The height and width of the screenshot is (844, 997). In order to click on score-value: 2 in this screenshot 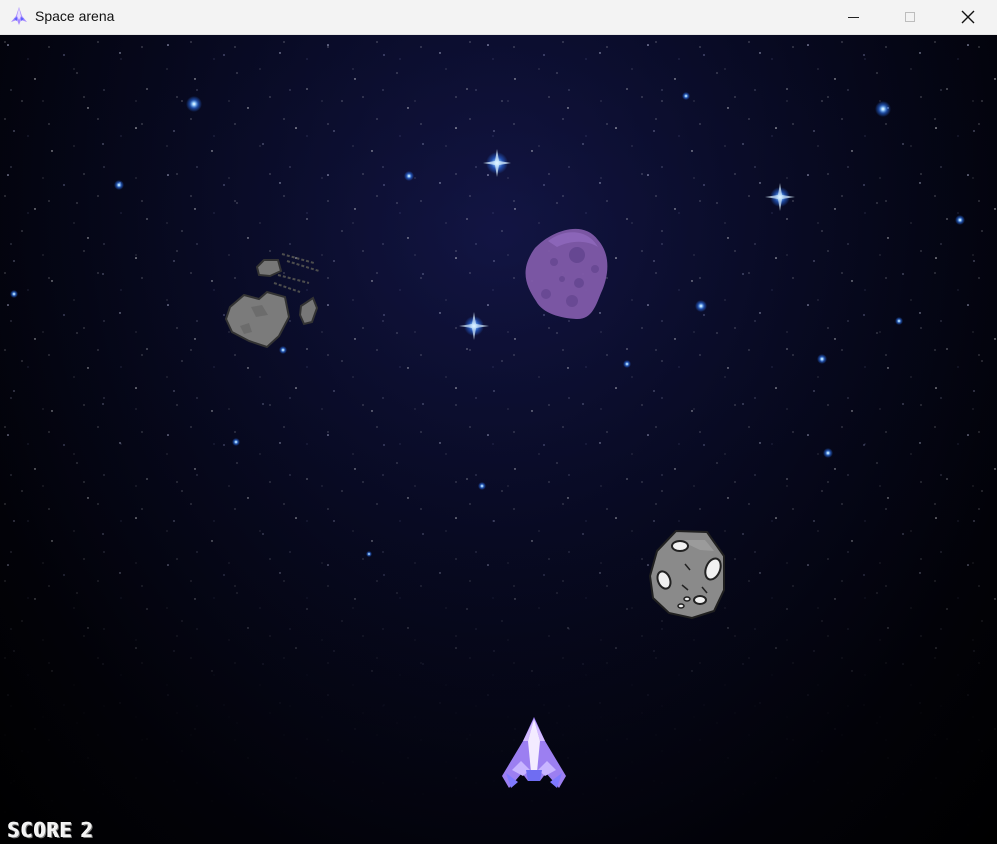, I will do `click(88, 830)`.